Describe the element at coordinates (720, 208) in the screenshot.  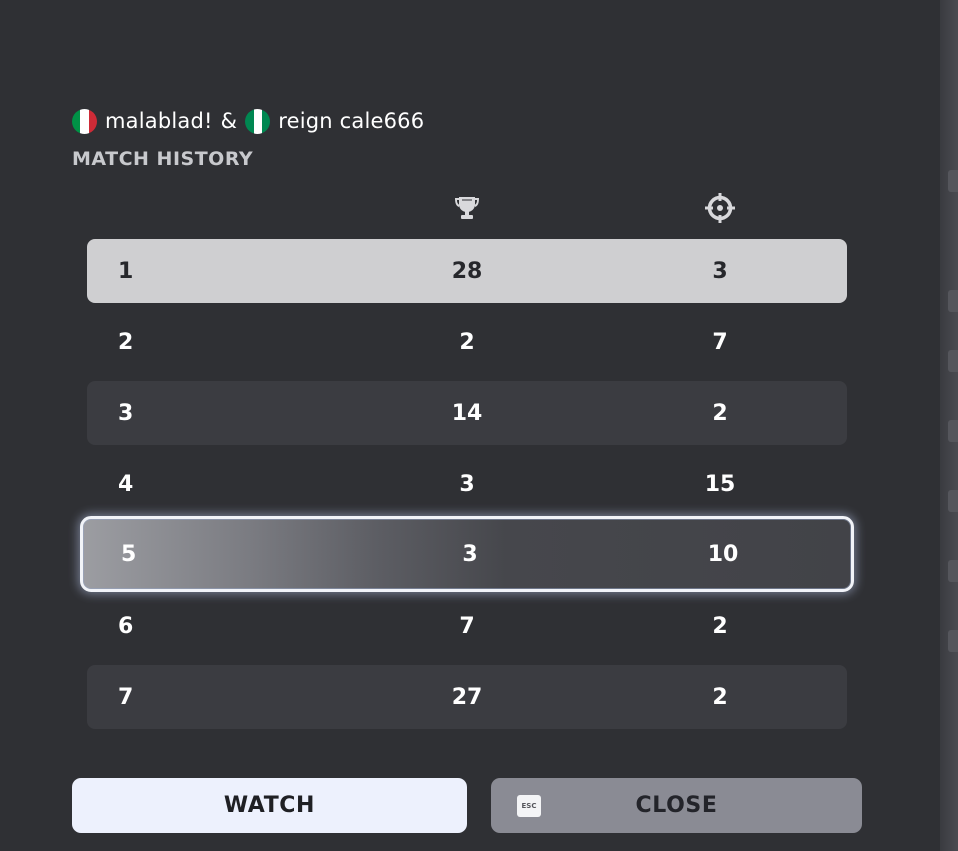
I see `crosshair-icon` at that location.